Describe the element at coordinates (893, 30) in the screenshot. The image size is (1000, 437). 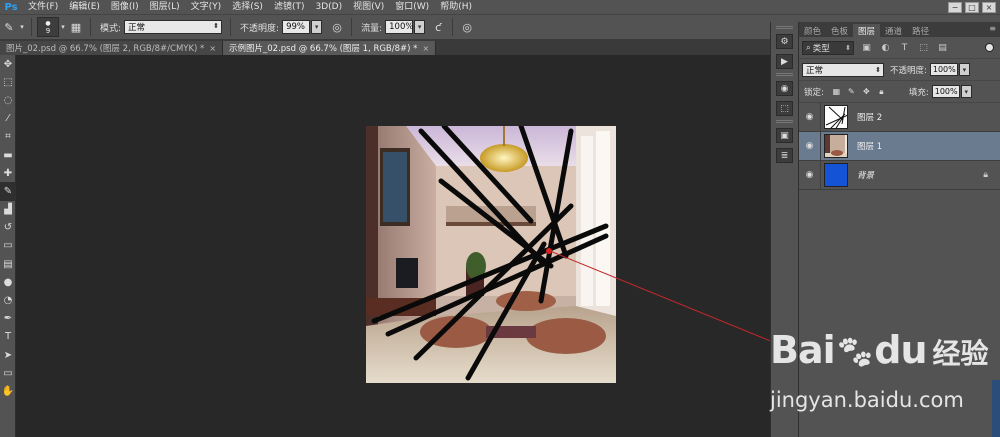
I see `tab-channels: 通道` at that location.